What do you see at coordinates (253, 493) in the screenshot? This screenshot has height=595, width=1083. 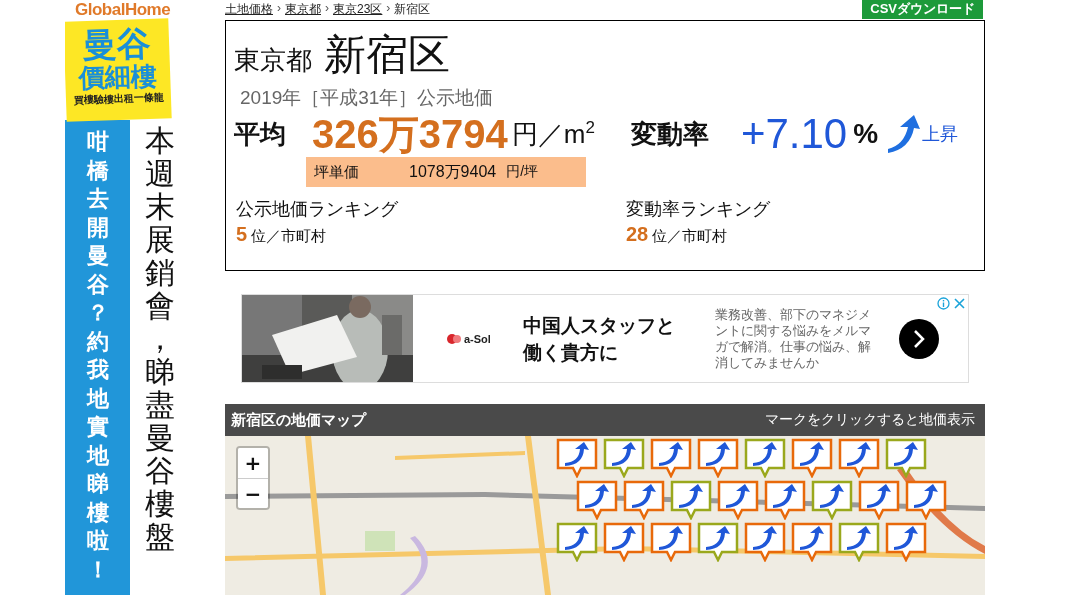 I see `zoom-out-button: −` at bounding box center [253, 493].